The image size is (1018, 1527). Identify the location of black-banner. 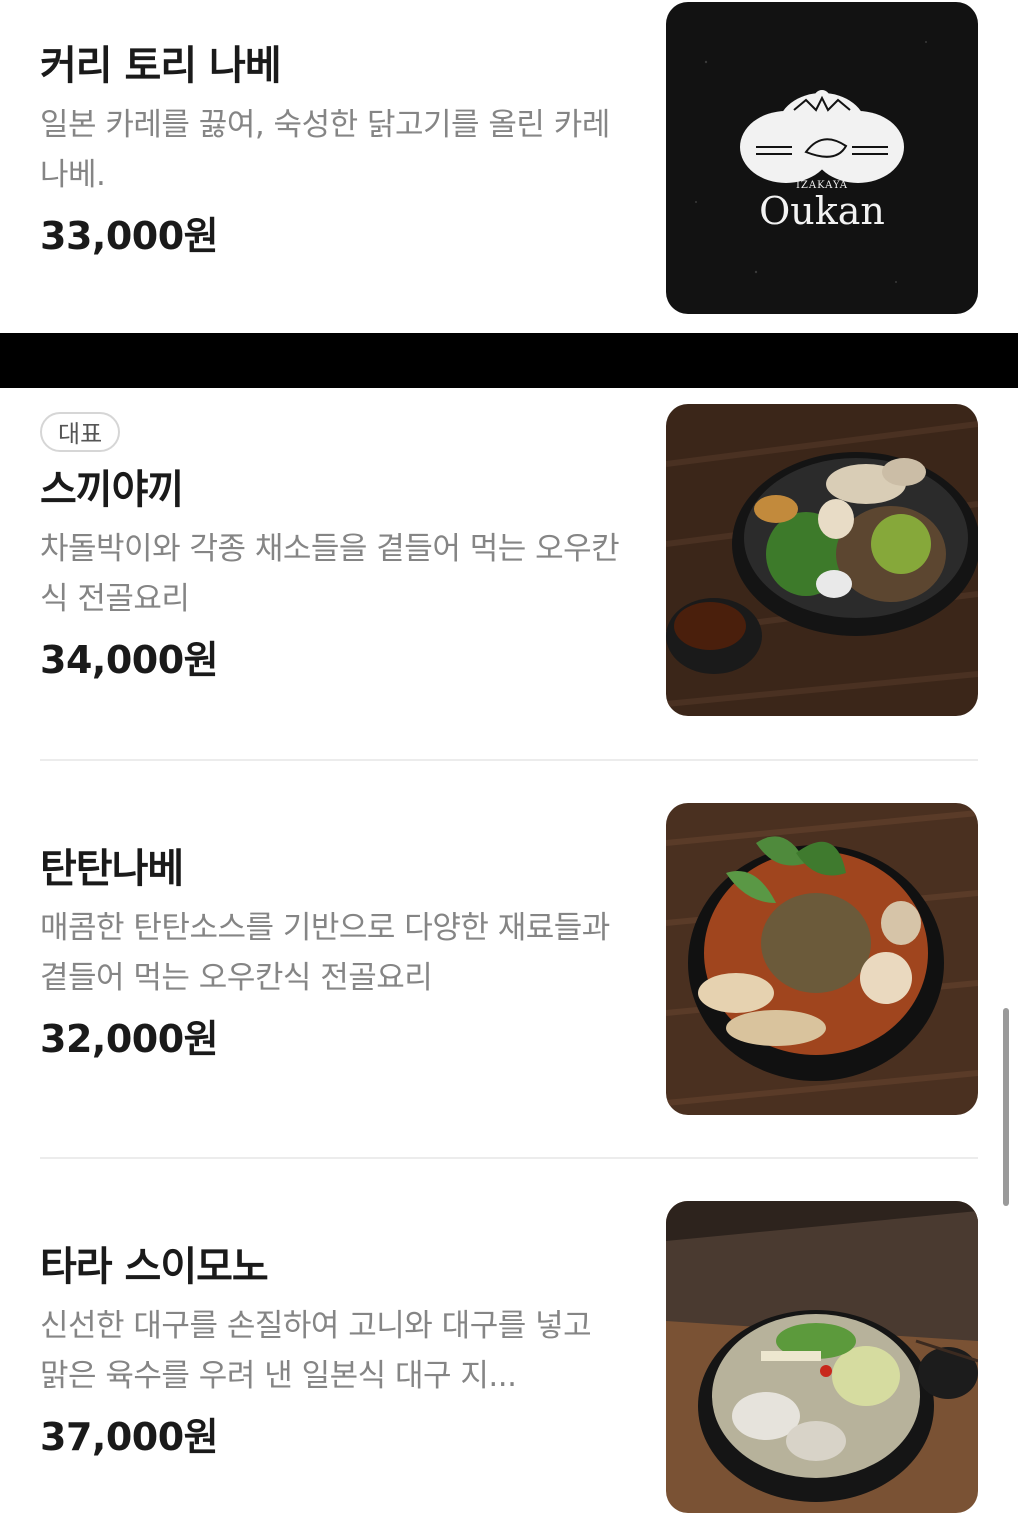
(509, 360).